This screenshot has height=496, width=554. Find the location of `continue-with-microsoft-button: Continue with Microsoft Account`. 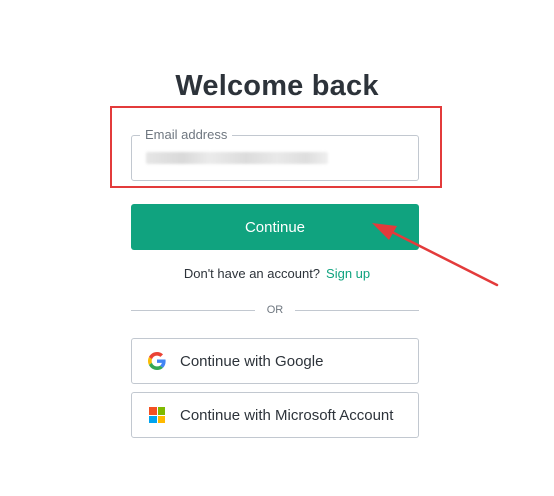

continue-with-microsoft-button: Continue with Microsoft Account is located at coordinates (275, 415).